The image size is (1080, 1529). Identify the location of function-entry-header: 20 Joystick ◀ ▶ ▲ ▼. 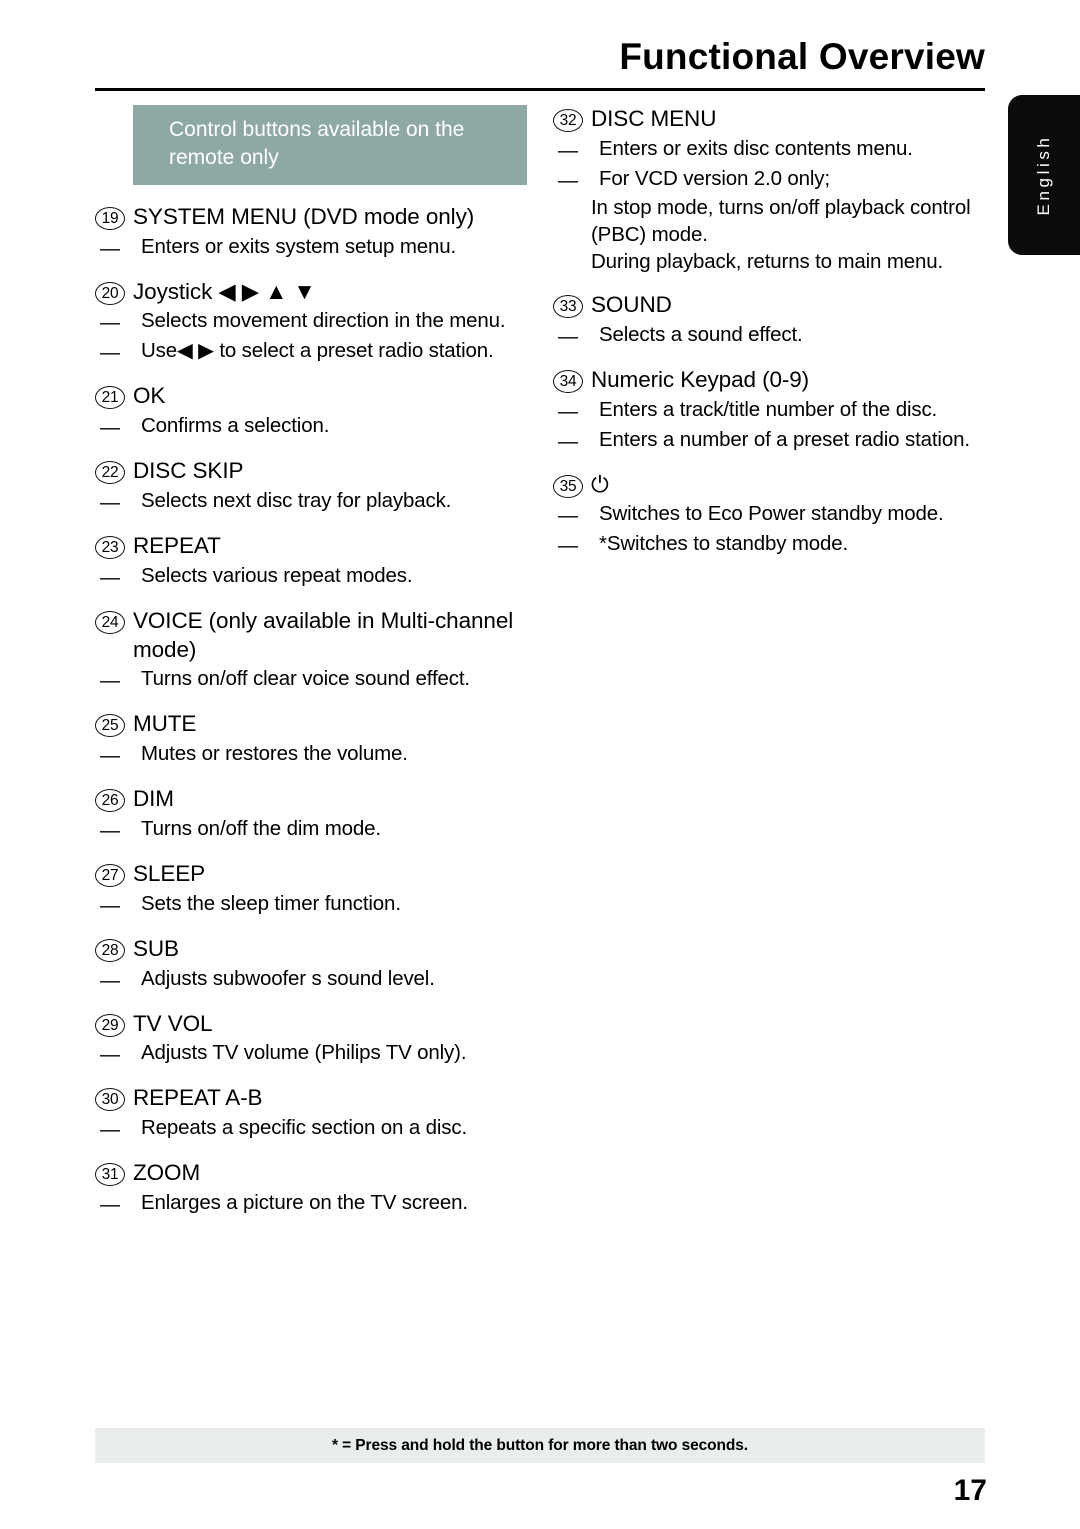
(311, 292).